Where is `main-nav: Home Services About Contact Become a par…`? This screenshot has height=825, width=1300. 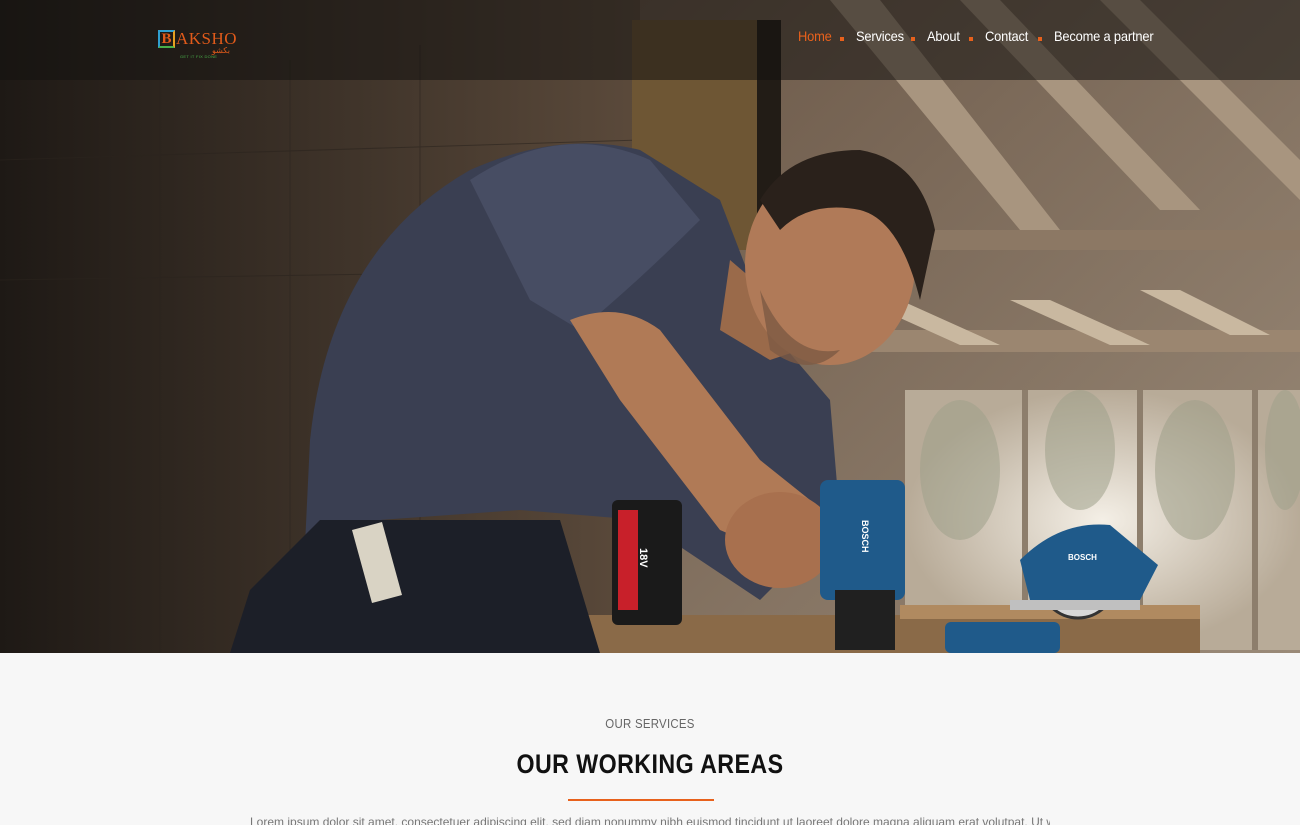
main-nav: Home Services About Contact Become a par… is located at coordinates (650, 38).